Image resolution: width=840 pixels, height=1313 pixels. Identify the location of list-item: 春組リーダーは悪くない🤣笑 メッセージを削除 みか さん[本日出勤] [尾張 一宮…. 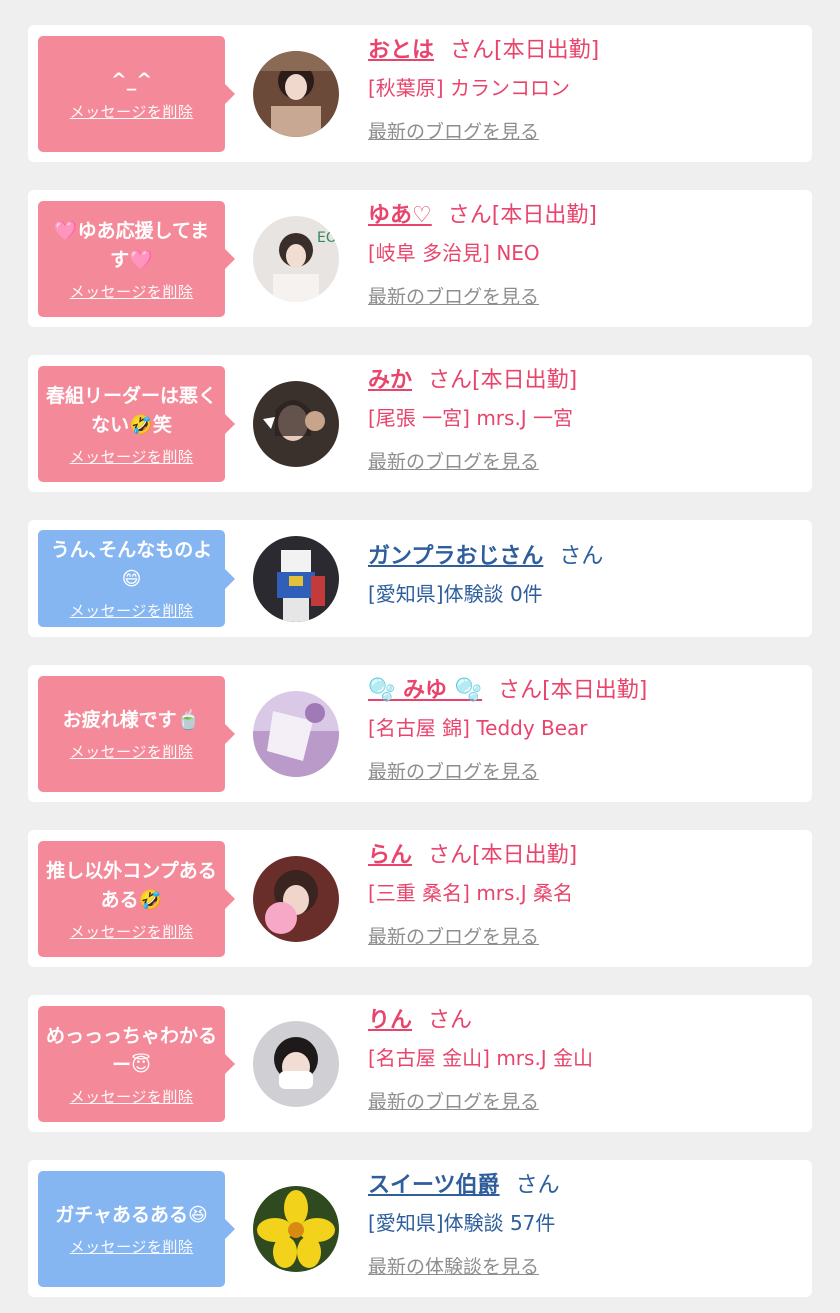
(420, 423).